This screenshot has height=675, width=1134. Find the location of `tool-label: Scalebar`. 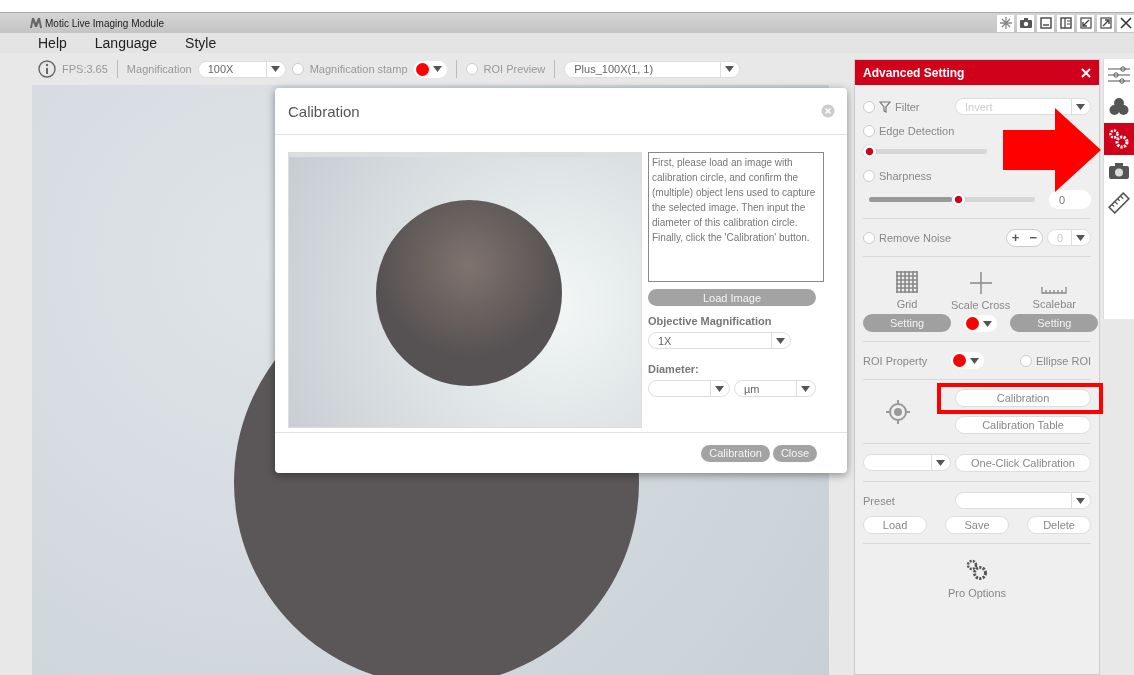

tool-label: Scalebar is located at coordinates (1054, 304).